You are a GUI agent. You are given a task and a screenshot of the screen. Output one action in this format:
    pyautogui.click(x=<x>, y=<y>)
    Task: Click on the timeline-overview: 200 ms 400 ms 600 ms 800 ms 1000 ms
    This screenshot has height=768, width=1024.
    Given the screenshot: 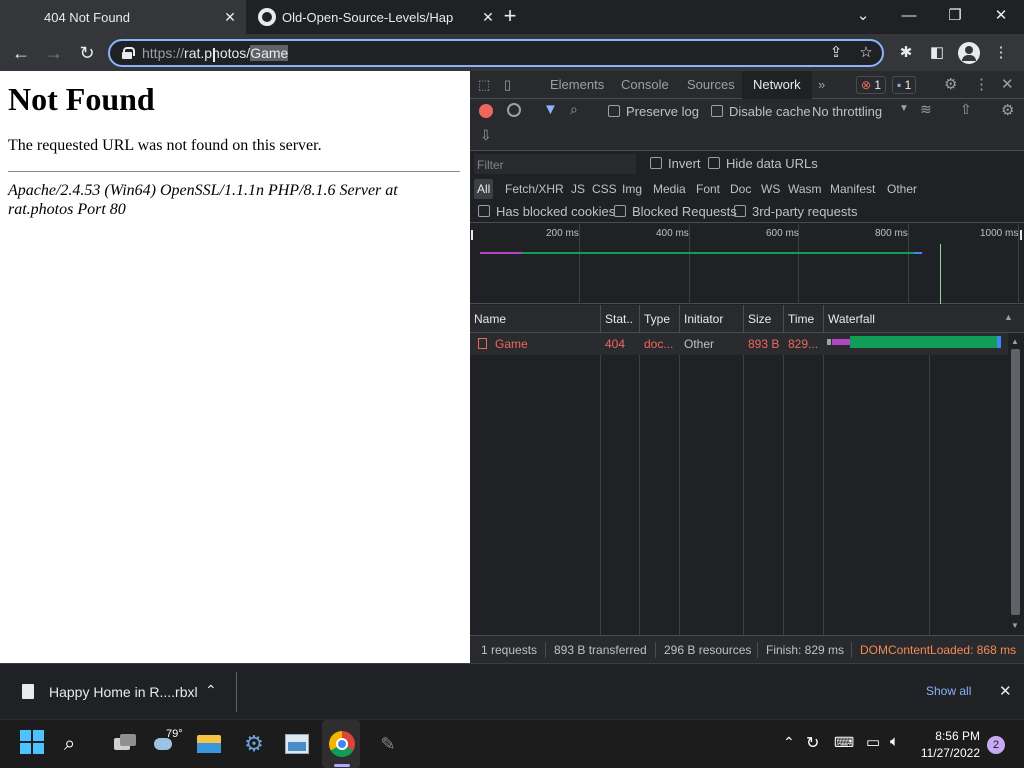 What is the action you would take?
    pyautogui.click(x=747, y=264)
    